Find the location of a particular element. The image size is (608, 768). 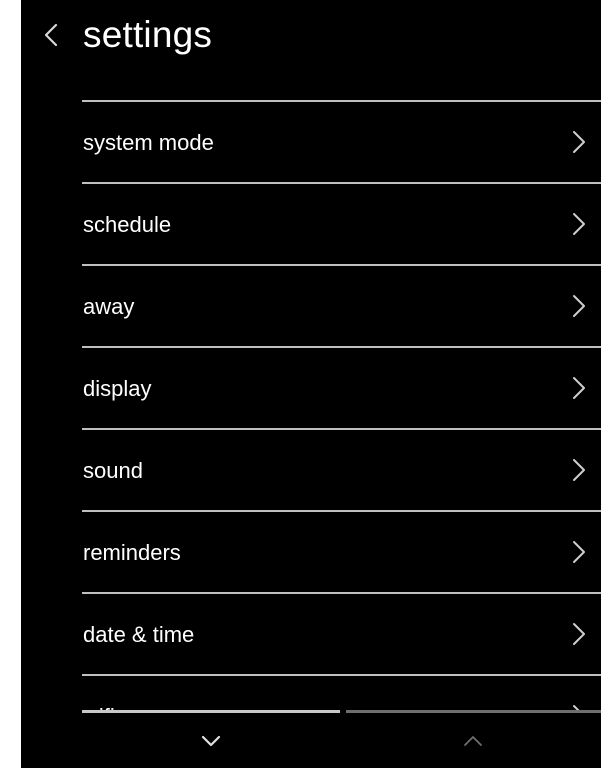

settings-item-date-time: date & time is located at coordinates (341, 633).